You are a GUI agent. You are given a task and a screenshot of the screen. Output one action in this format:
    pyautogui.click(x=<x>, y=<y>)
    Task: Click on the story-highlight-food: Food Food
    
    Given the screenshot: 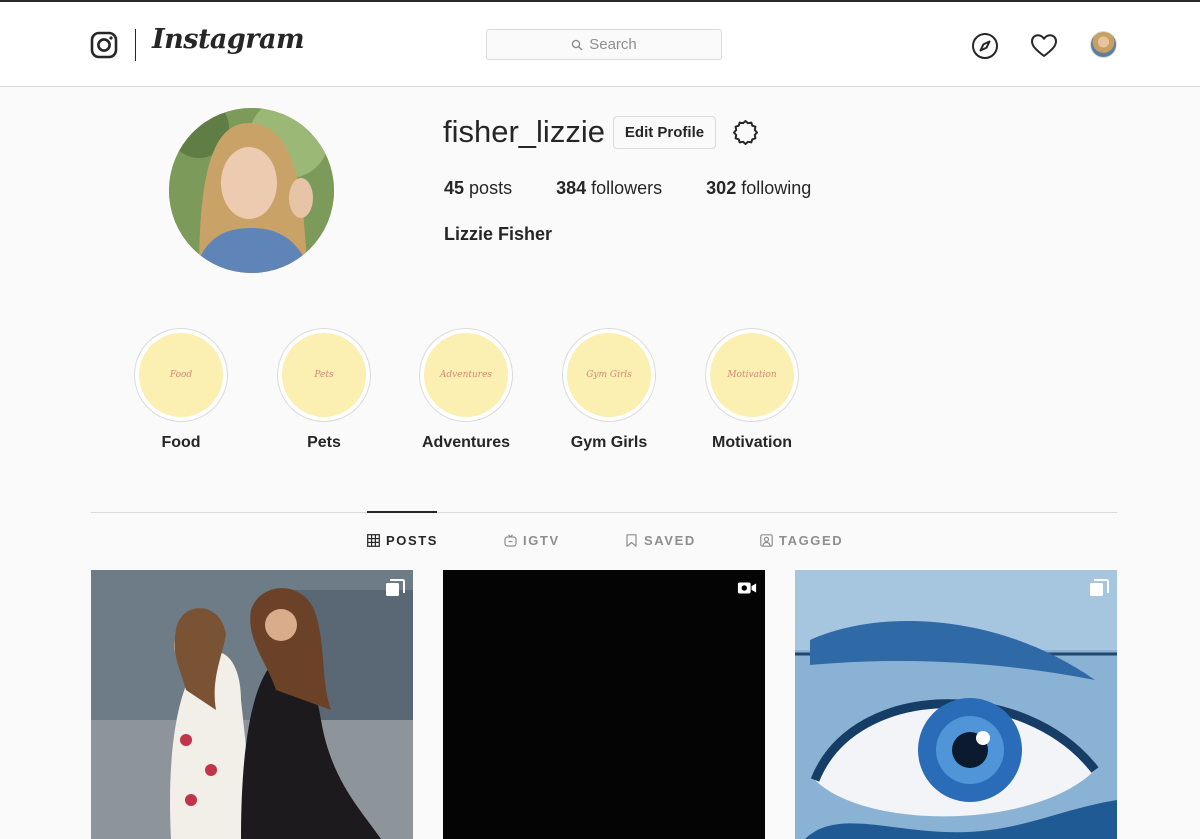 What is the action you would take?
    pyautogui.click(x=181, y=390)
    